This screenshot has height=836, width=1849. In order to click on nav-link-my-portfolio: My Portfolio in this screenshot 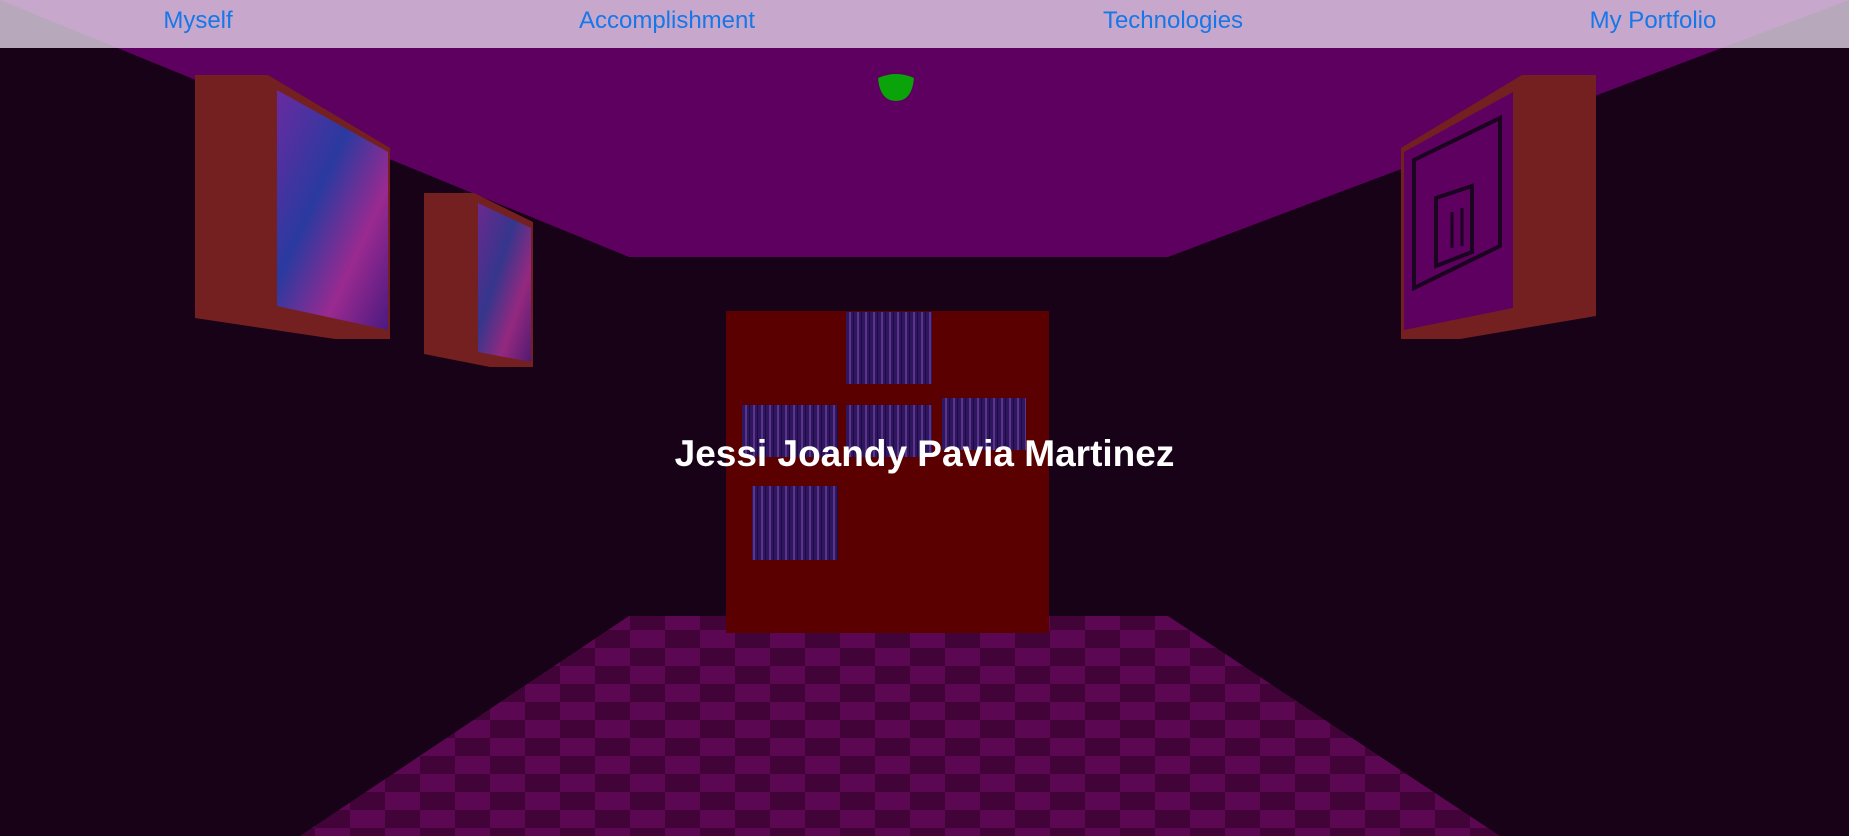, I will do `click(1653, 21)`.